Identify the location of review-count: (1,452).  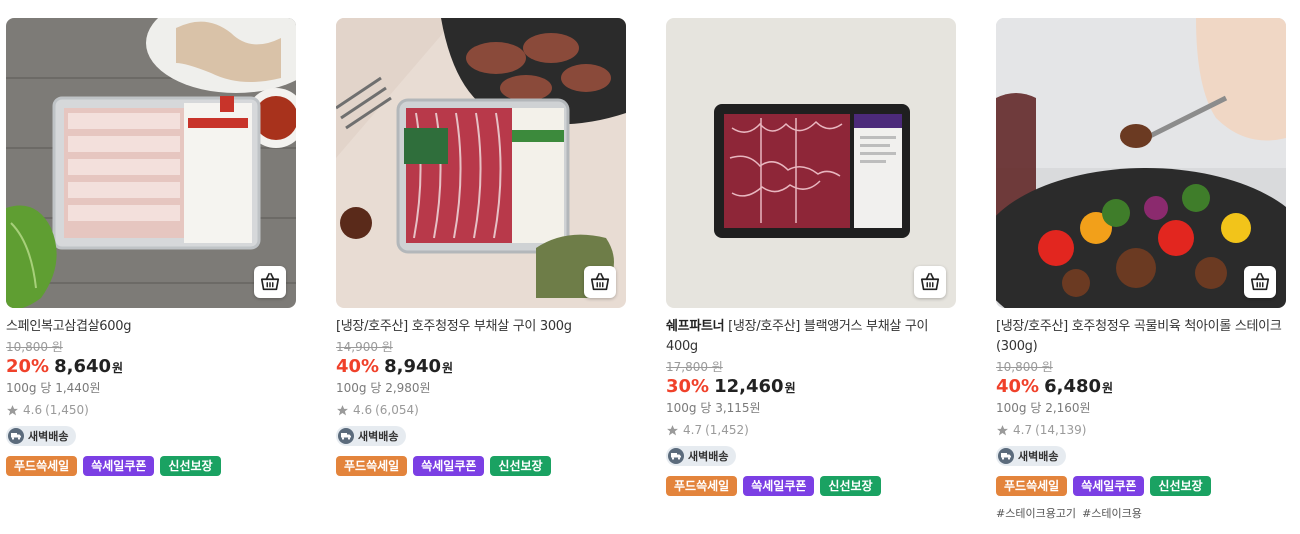
(727, 430).